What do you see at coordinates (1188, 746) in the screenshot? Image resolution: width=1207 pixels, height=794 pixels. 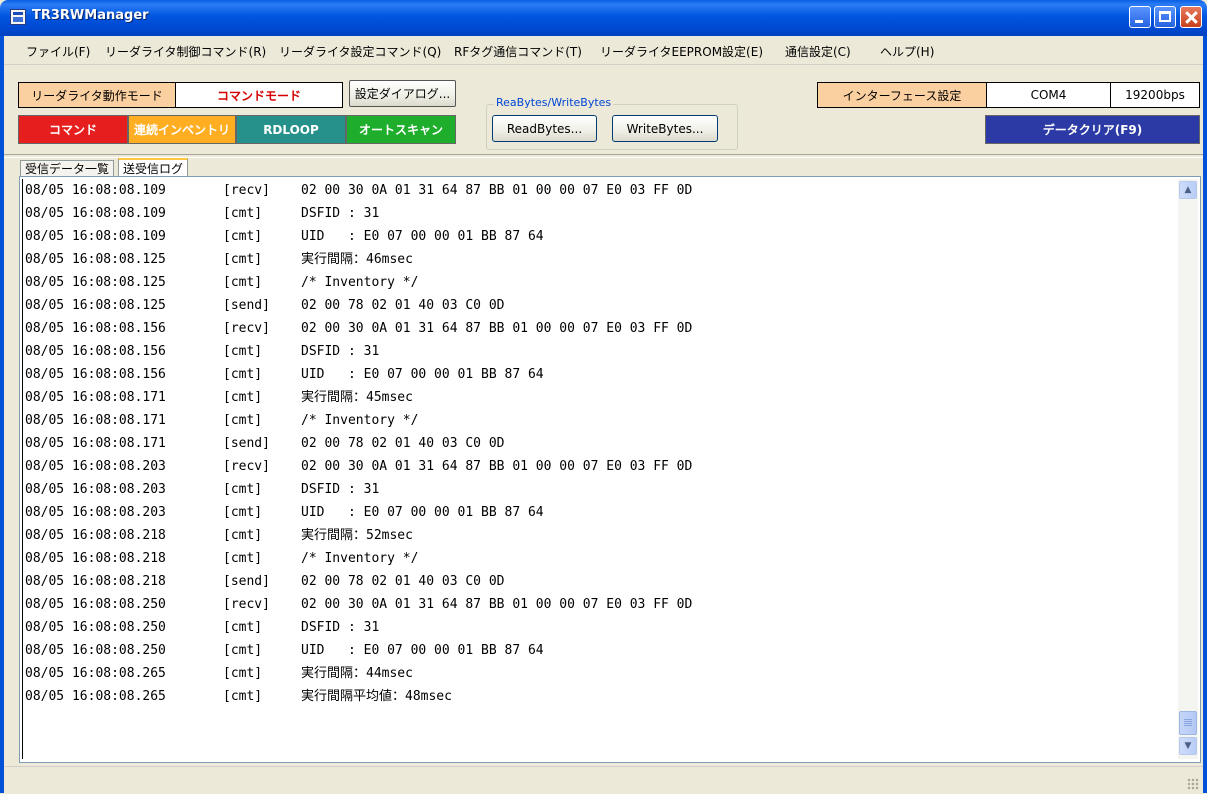 I see `scroll-down-icon: ▼` at bounding box center [1188, 746].